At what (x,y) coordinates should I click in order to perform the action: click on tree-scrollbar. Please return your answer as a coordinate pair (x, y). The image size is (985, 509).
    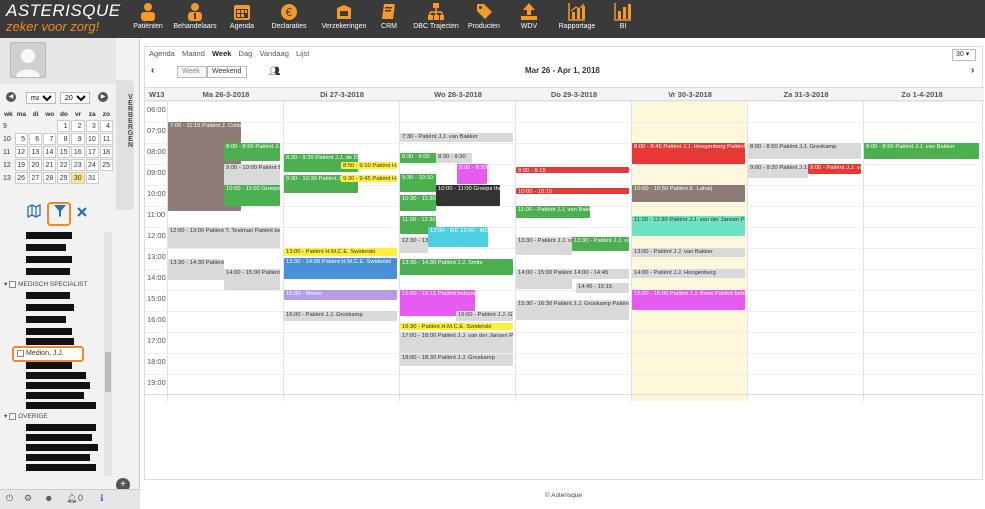
    Looking at the image, I should click on (108, 354).